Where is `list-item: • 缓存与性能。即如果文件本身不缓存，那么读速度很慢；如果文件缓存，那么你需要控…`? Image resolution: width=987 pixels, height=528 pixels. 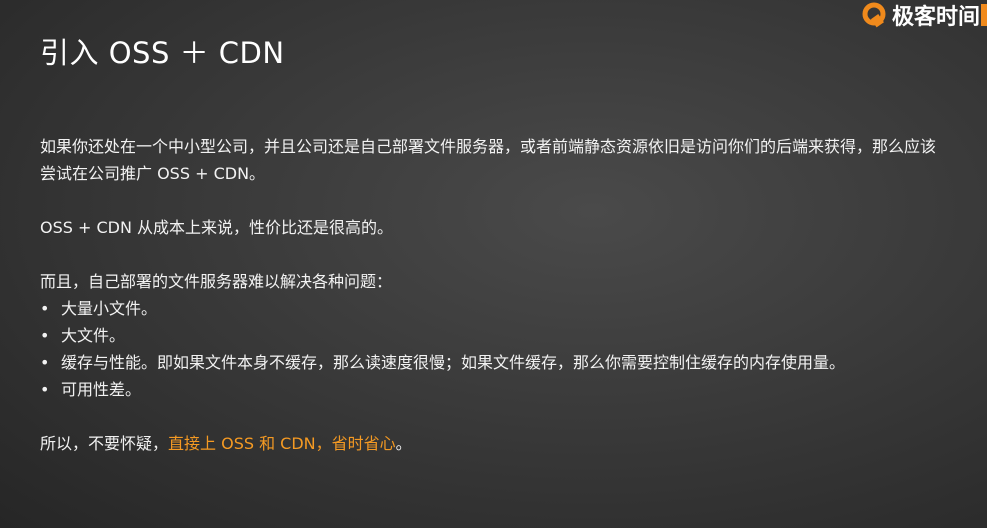 list-item: • 缓存与性能。即如果文件本身不缓存，那么读速度很慢；如果文件缓存，那么你需要控… is located at coordinates (492, 362).